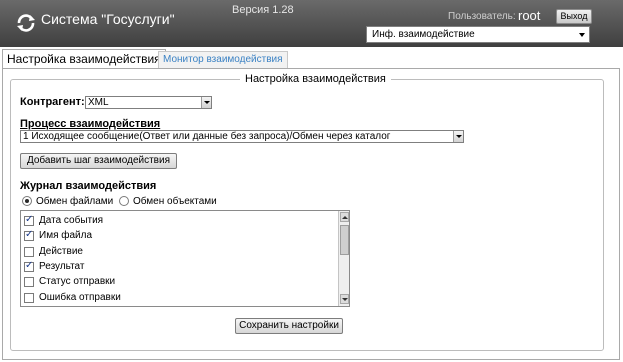 The height and width of the screenshot is (362, 623). What do you see at coordinates (75, 201) in the screenshot?
I see `radio-file-exchange-label: Обмен файлами` at bounding box center [75, 201].